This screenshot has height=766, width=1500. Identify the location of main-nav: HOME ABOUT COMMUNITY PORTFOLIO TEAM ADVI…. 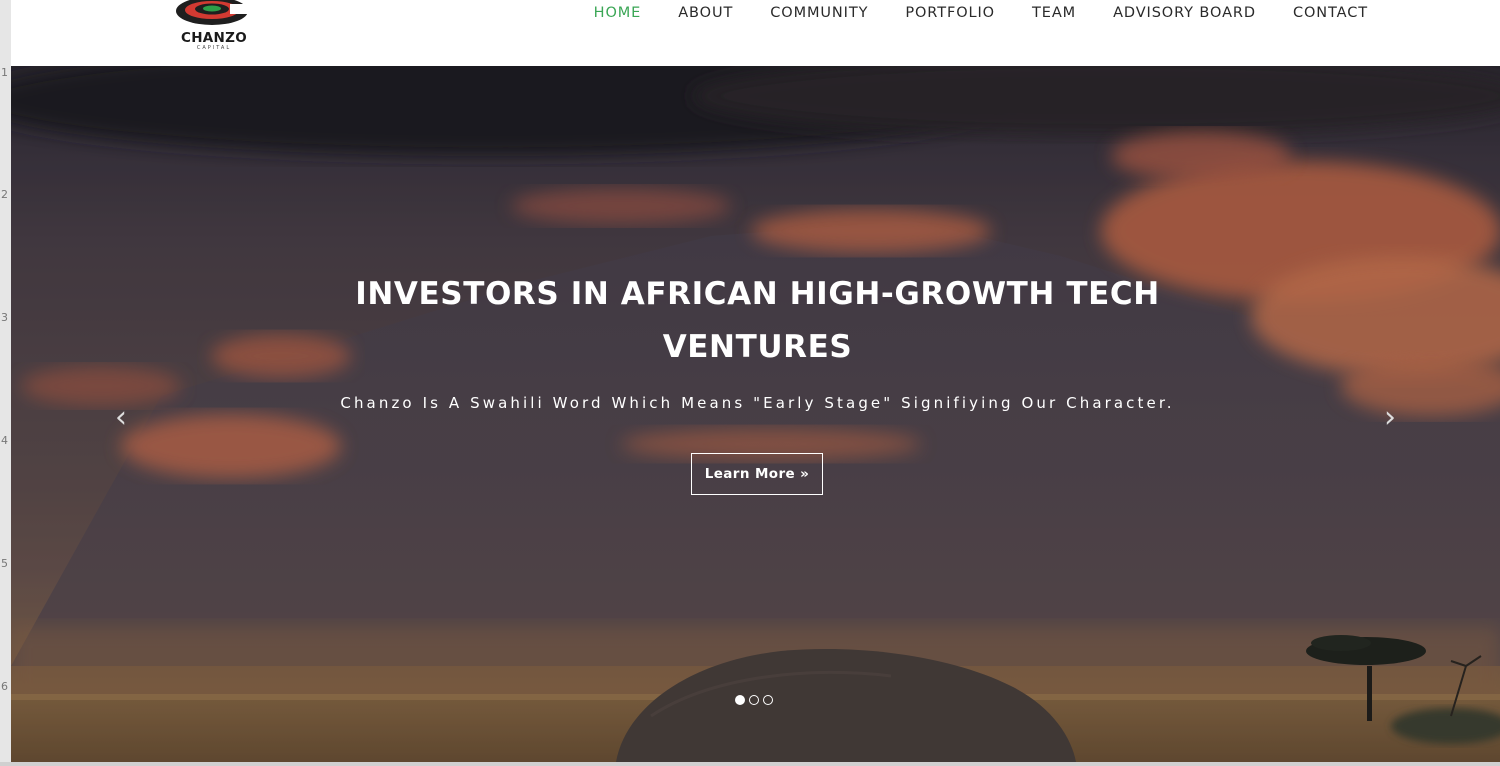
(981, 13).